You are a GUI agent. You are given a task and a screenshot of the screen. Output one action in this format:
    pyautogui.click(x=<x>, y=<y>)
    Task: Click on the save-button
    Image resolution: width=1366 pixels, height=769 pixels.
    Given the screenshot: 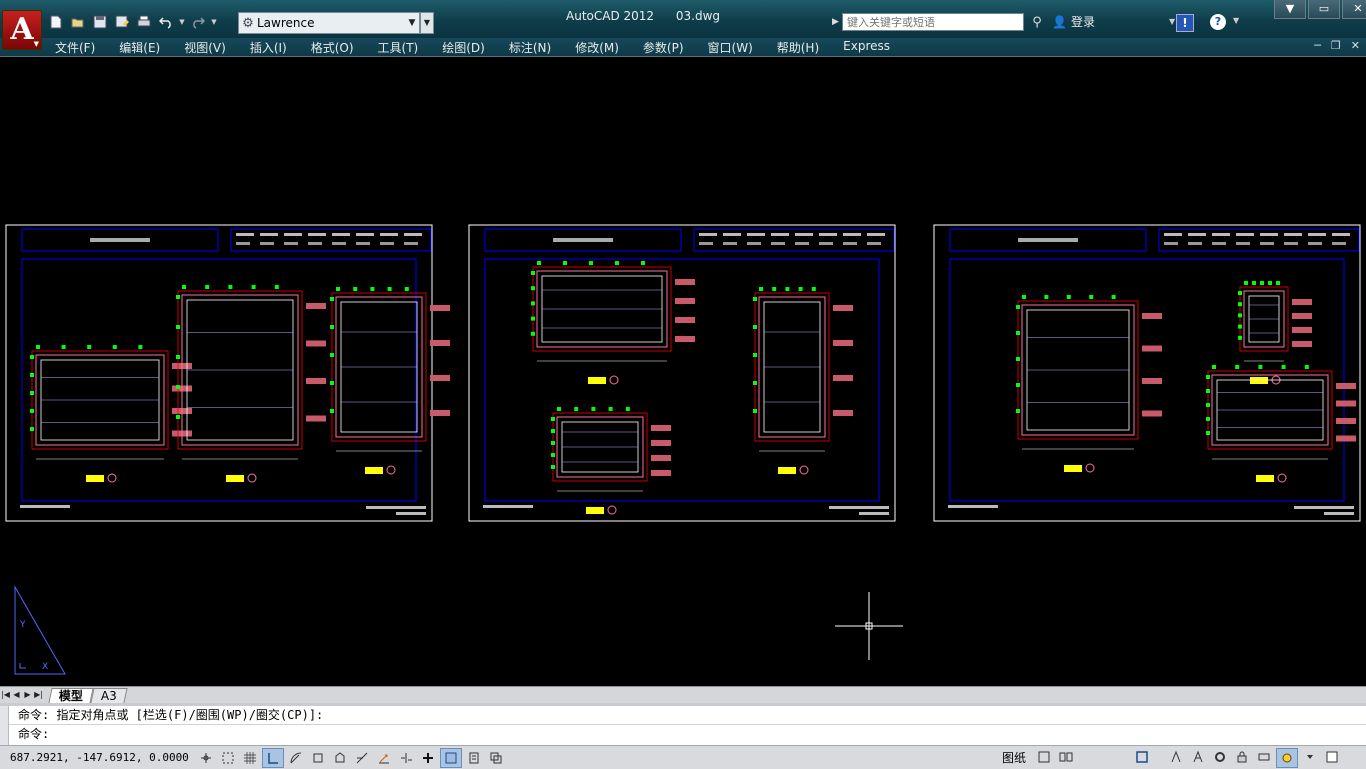 What is the action you would take?
    pyautogui.click(x=100, y=22)
    